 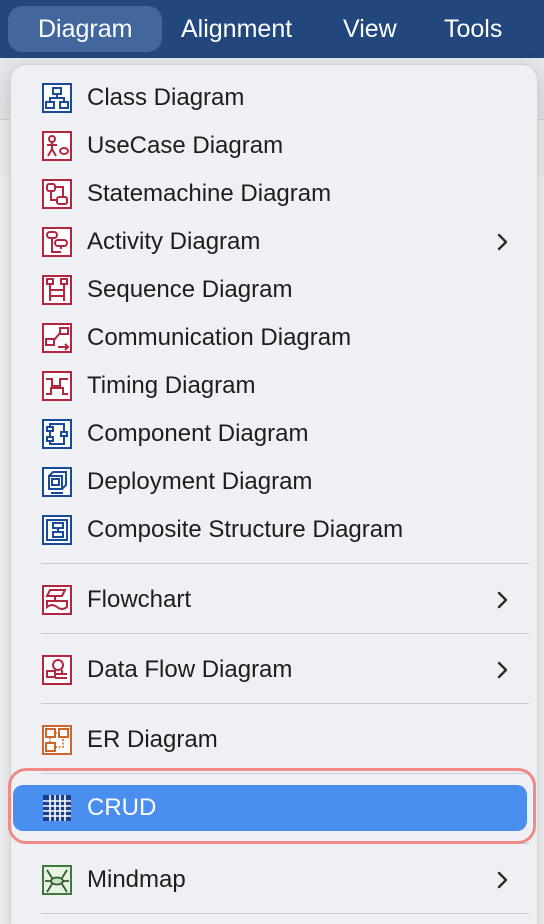 I want to click on menu-item-label: Timing Diagram, so click(x=171, y=385).